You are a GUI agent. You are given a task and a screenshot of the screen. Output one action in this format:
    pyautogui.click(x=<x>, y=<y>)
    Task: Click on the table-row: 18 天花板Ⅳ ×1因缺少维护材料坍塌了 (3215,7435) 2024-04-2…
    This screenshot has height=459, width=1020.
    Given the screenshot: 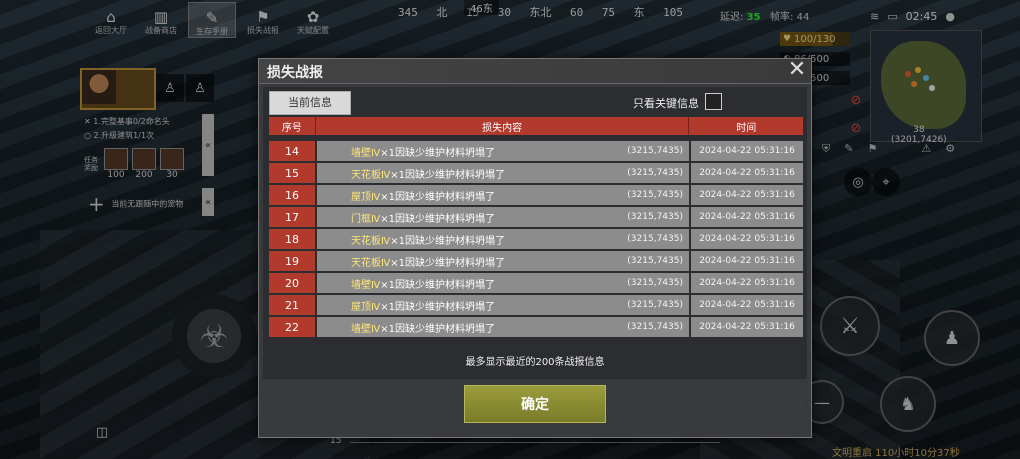 What is the action you would take?
    pyautogui.click(x=536, y=239)
    